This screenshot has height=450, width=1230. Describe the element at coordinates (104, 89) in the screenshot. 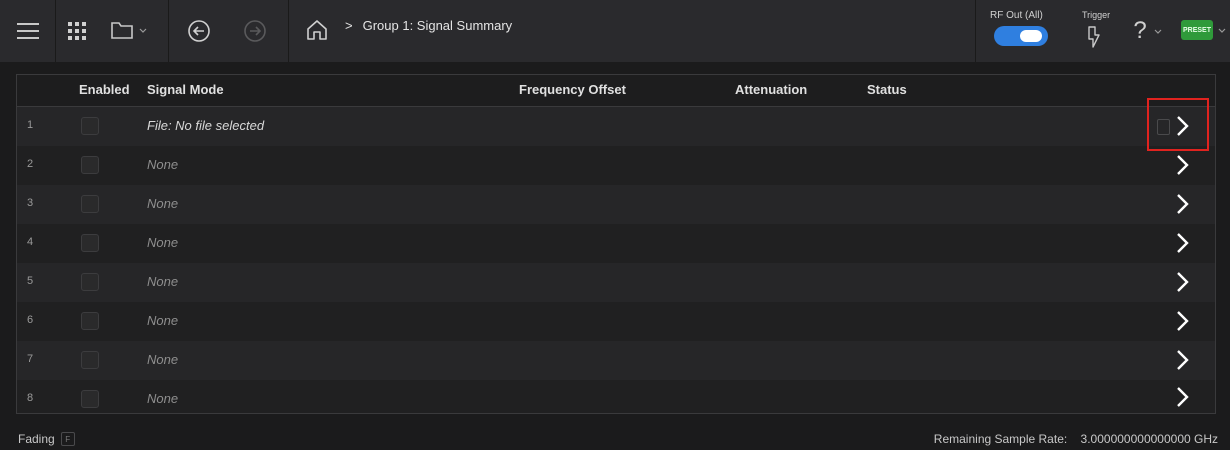

I see `header-enabled: Enabled` at that location.